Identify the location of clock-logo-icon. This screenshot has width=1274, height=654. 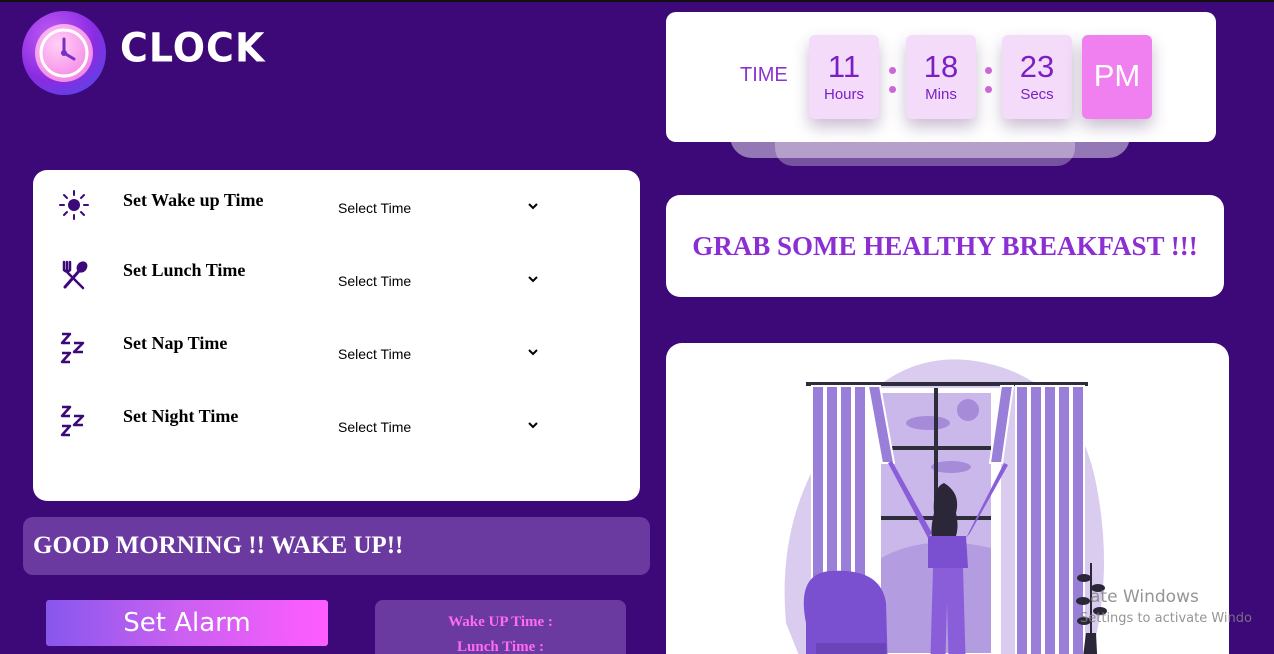
(64, 53).